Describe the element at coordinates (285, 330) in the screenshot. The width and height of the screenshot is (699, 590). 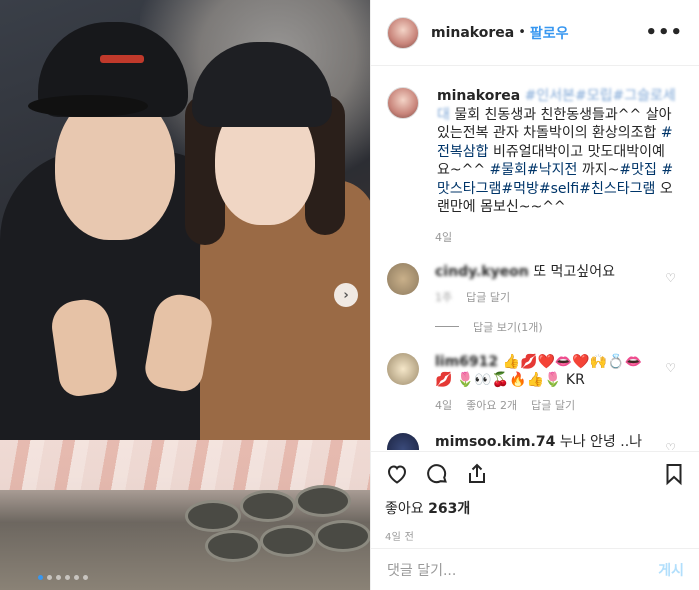
I see `woman-body` at that location.